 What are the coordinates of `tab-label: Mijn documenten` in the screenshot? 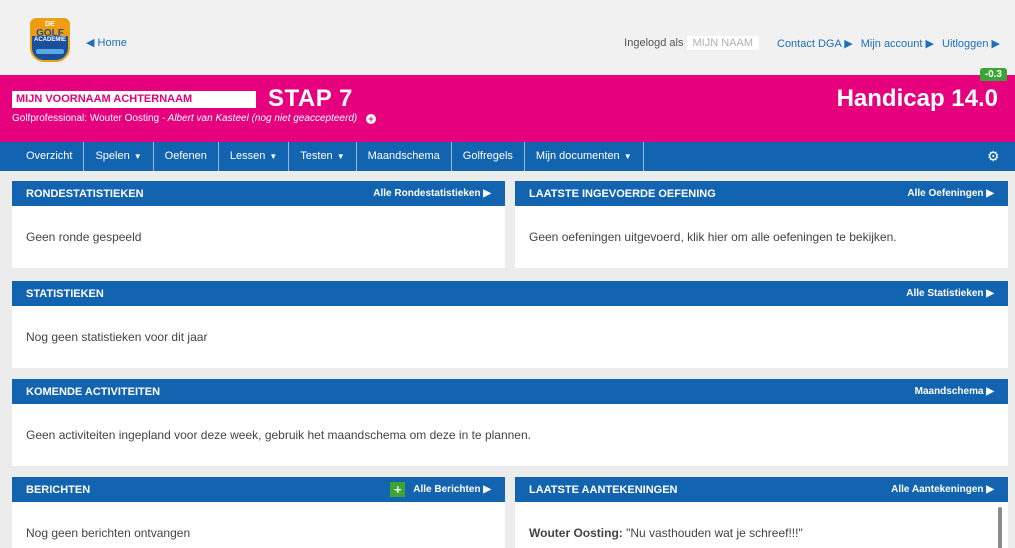 It's located at (577, 156).